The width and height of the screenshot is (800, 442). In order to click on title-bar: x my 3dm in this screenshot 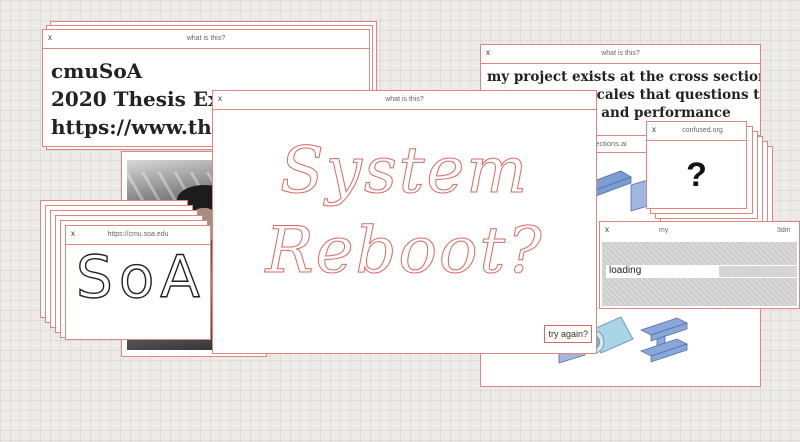, I will do `click(699, 231)`.